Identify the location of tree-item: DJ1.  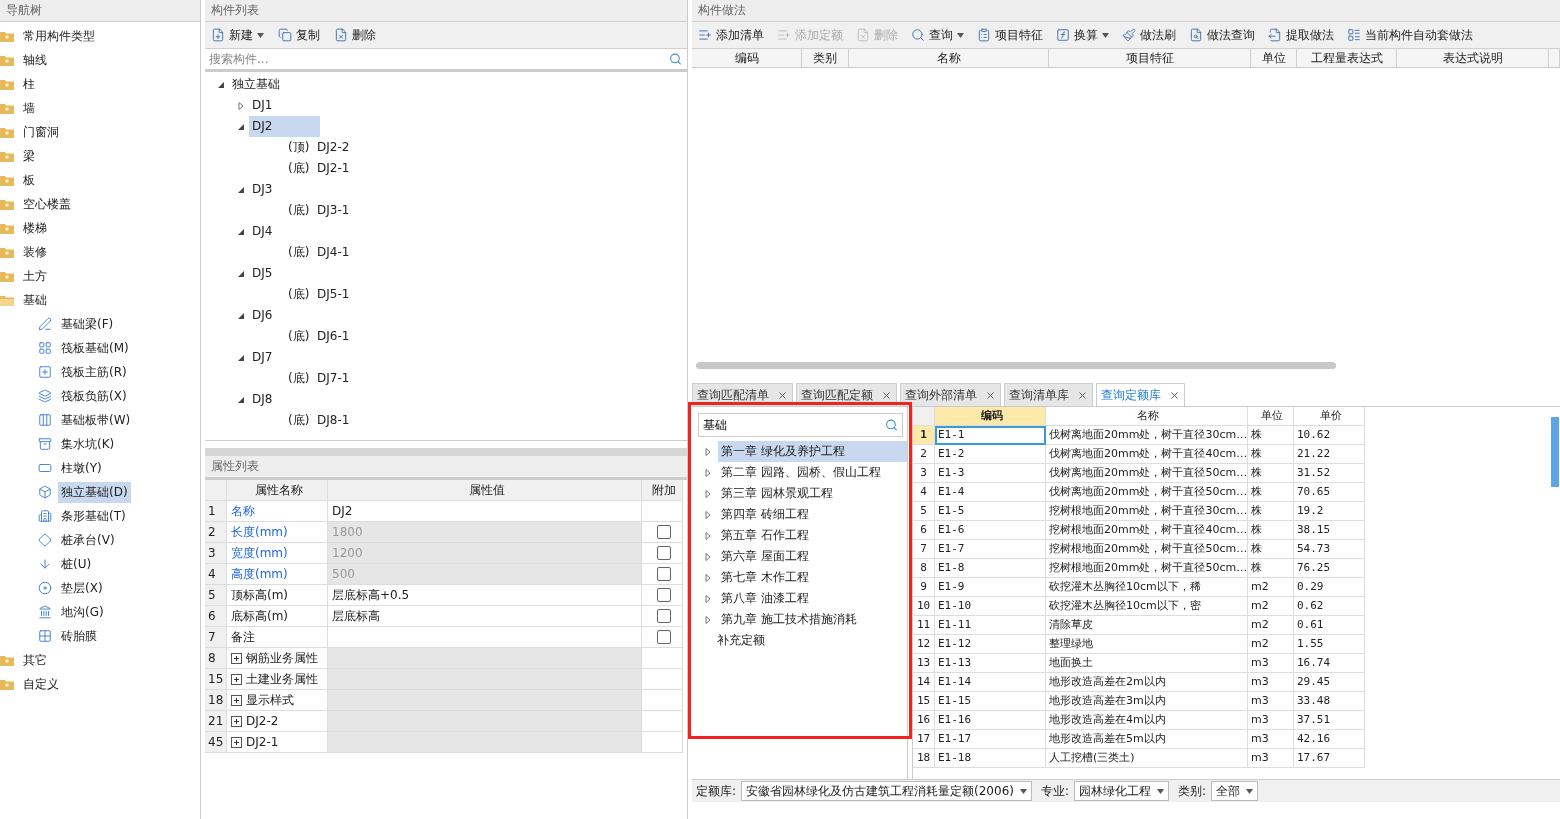
(262, 105).